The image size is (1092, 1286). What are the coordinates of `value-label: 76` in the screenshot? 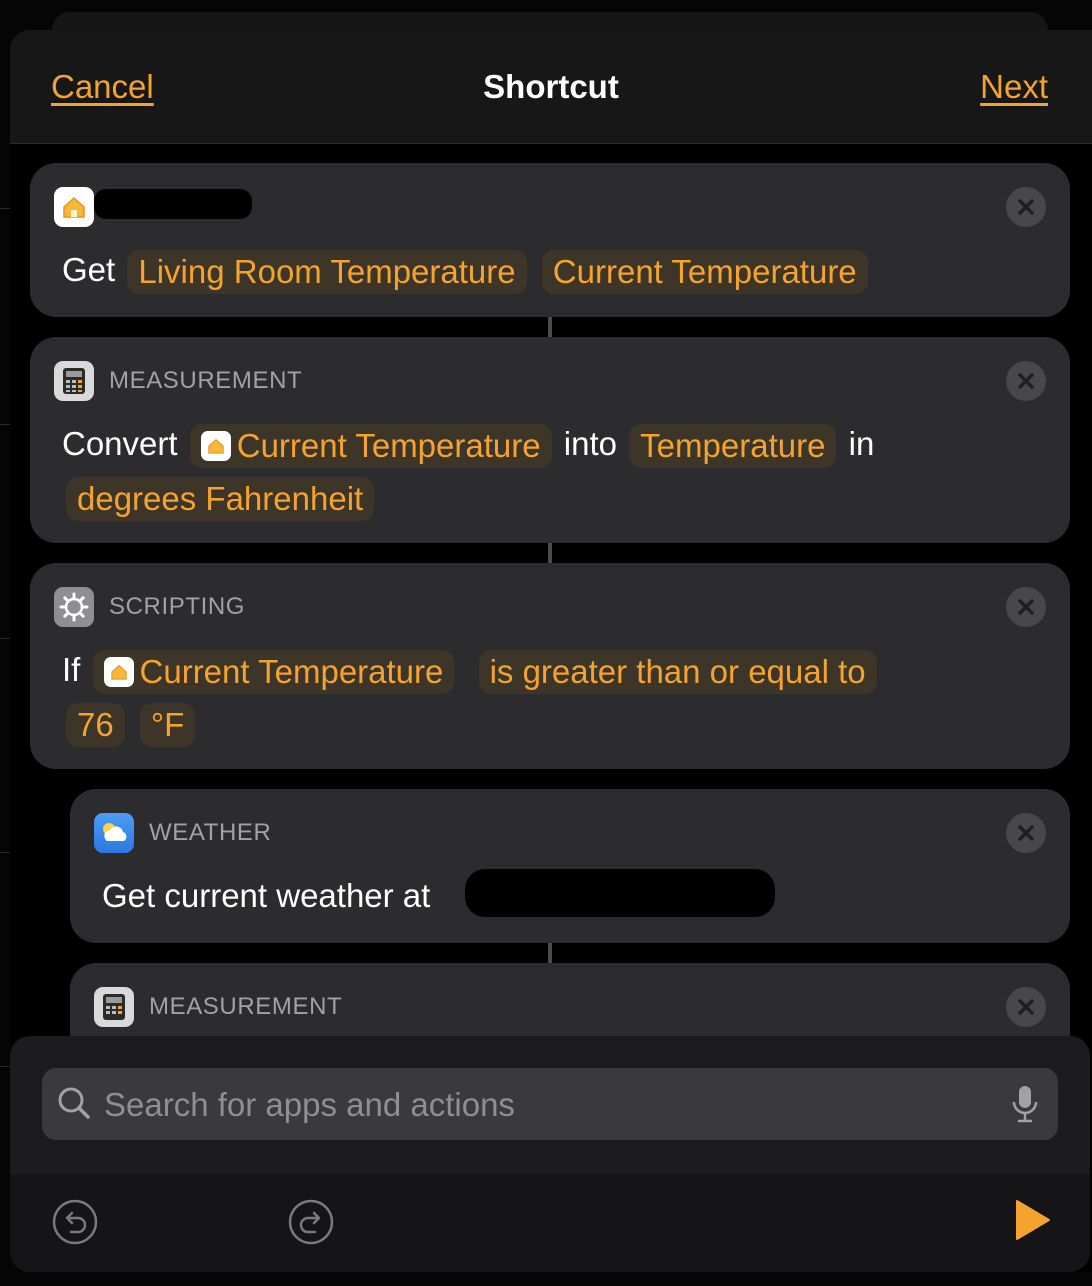 It's located at (95, 725).